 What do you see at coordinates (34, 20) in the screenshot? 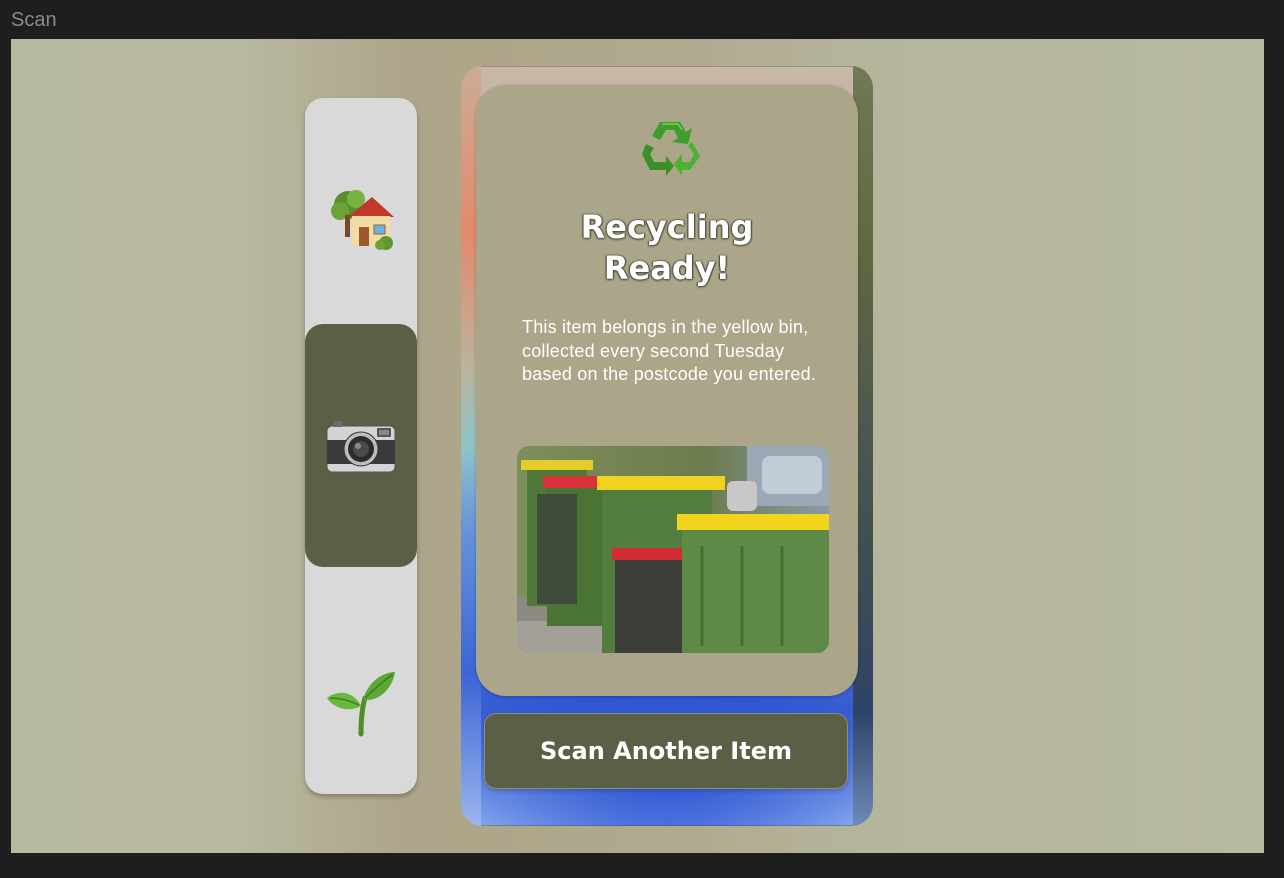
I see `window-title: Scan` at bounding box center [34, 20].